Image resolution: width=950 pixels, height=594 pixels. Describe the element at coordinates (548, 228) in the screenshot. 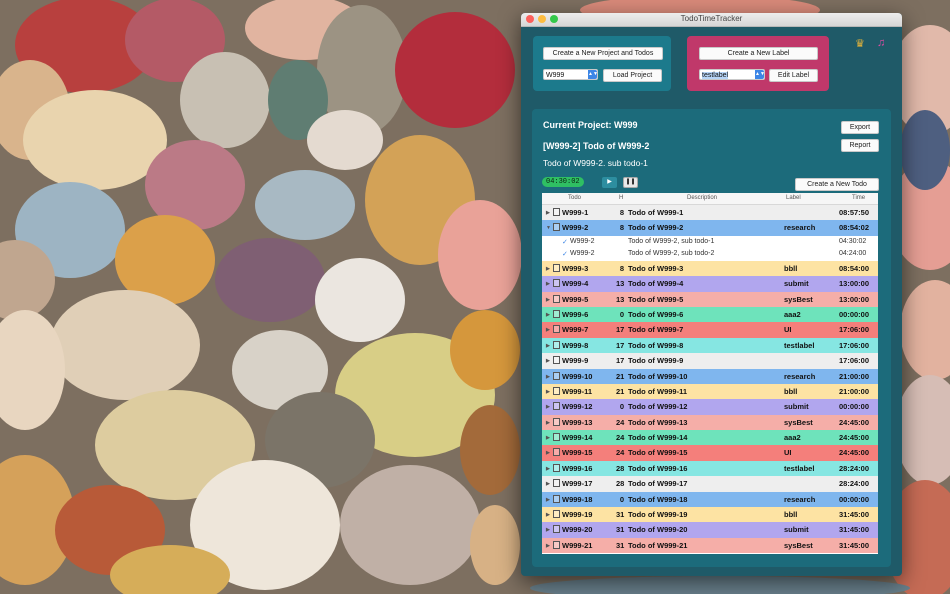

I see `disclosure-open-icon: ▼` at that location.